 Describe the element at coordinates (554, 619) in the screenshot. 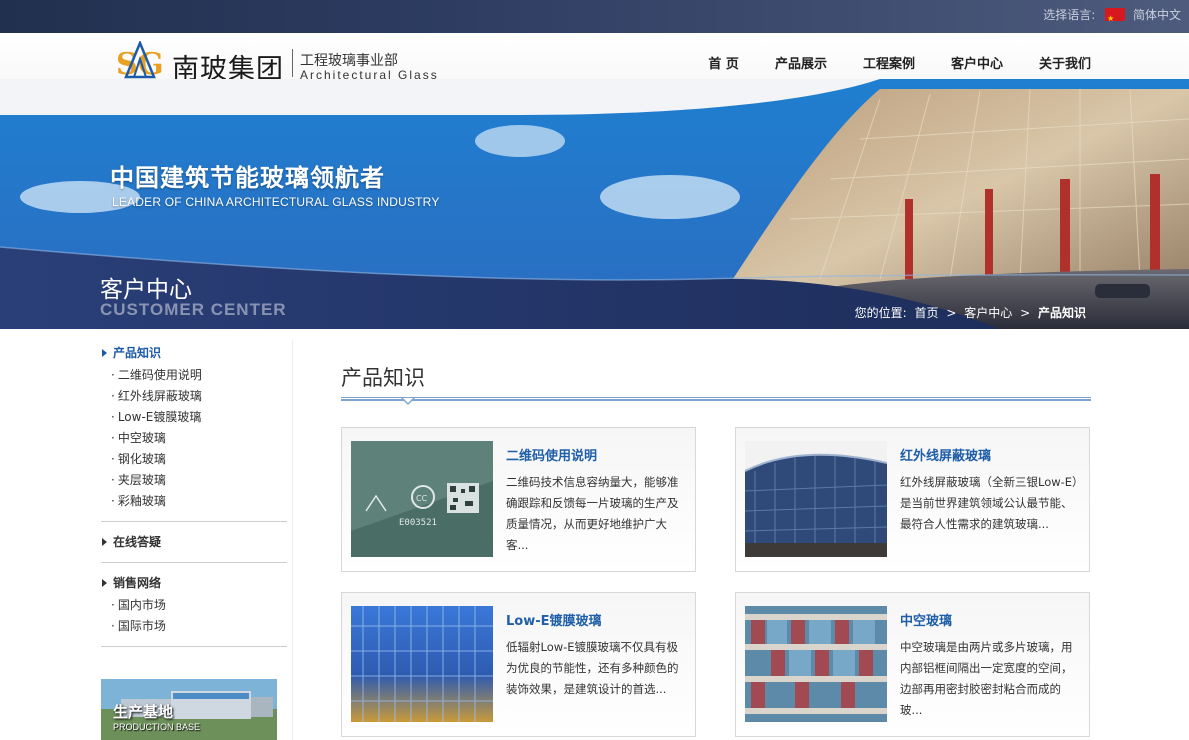

I see `card-title: Low-E镀膜玻璃` at that location.